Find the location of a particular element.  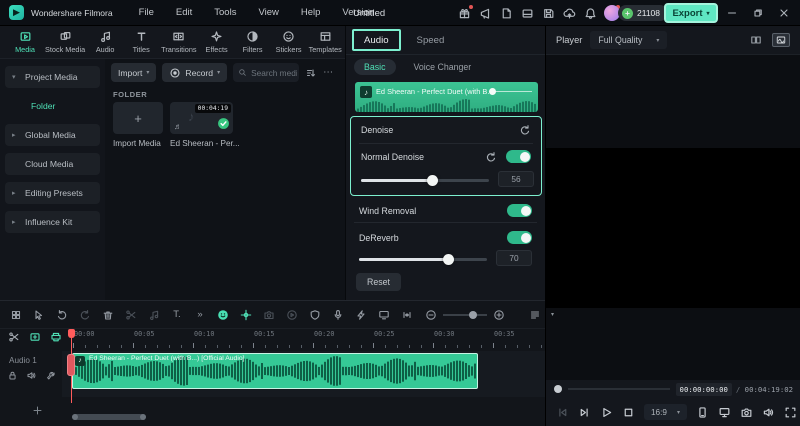

tab-filters: Filters is located at coordinates (253, 42).